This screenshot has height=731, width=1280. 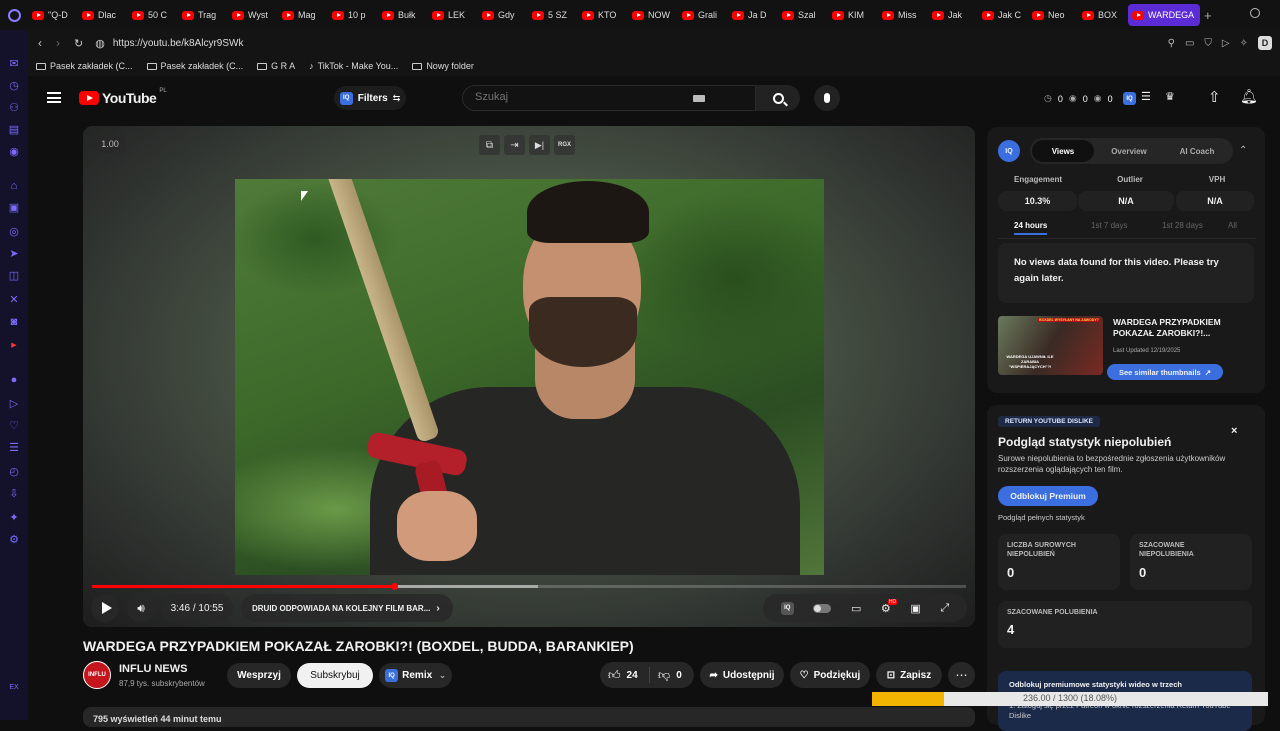 What do you see at coordinates (14, 15) in the screenshot?
I see `browser-logo-icon` at bounding box center [14, 15].